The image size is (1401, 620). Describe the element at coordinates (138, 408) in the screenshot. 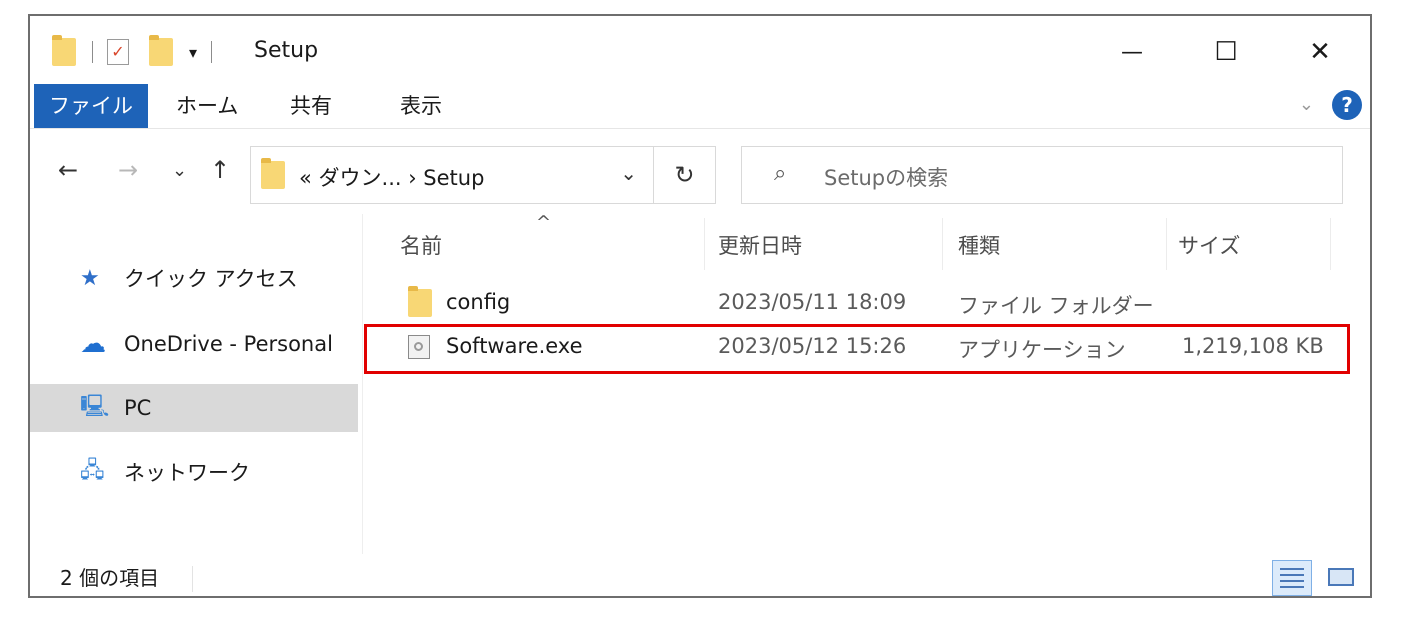

I see `nav-item-label: PC` at that location.